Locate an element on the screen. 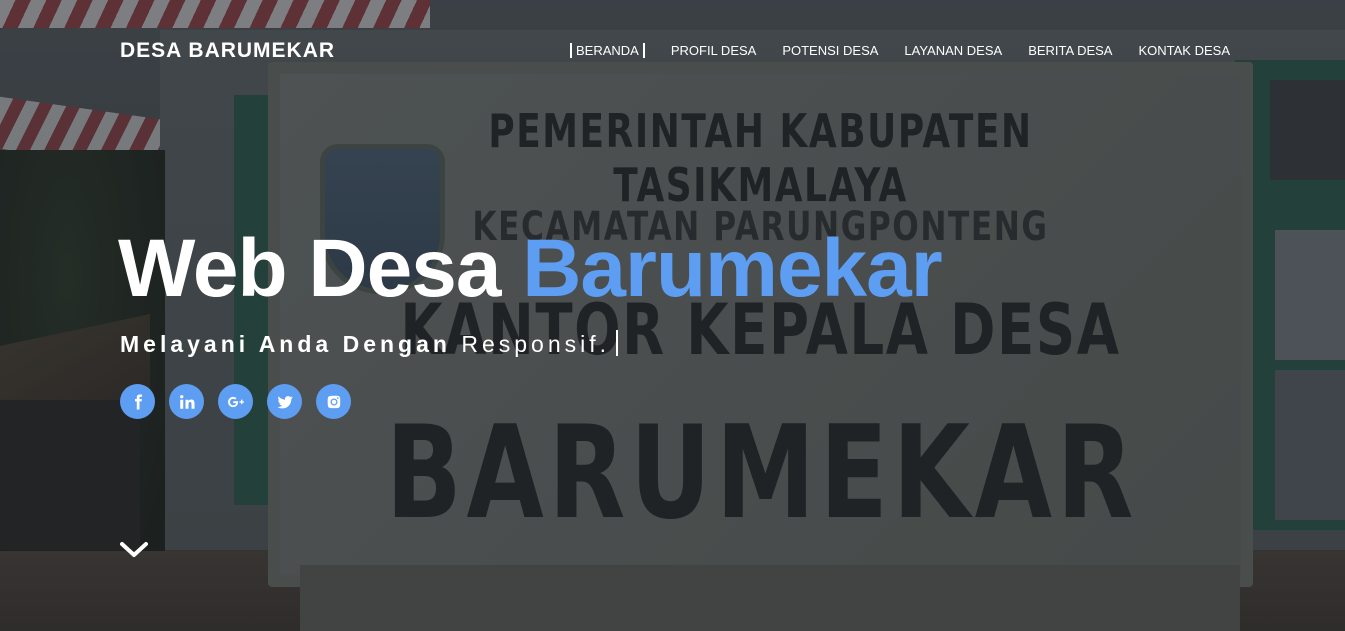 The width and height of the screenshot is (1345, 631). instagram-icon is located at coordinates (333, 401).